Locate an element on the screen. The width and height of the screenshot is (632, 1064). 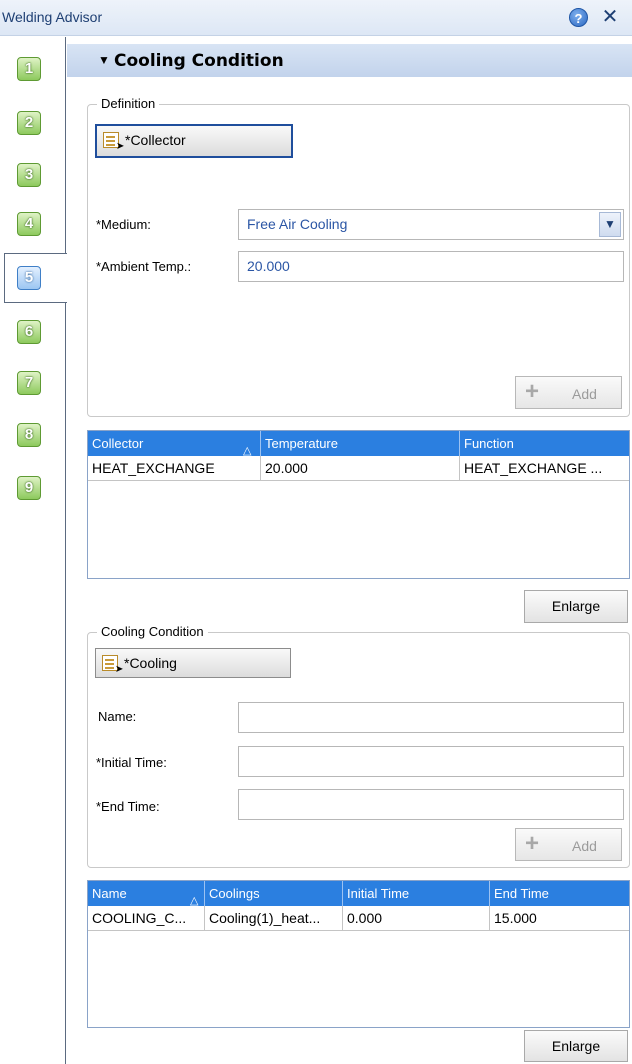
step-8-button: 8 is located at coordinates (29, 435).